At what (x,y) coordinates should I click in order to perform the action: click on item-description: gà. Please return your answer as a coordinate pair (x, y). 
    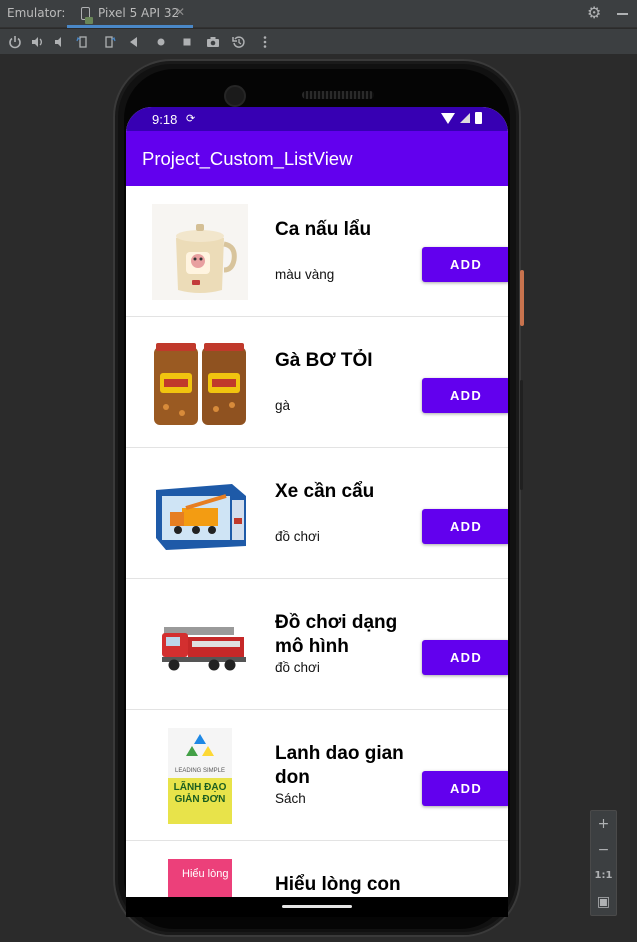
    Looking at the image, I should click on (283, 405).